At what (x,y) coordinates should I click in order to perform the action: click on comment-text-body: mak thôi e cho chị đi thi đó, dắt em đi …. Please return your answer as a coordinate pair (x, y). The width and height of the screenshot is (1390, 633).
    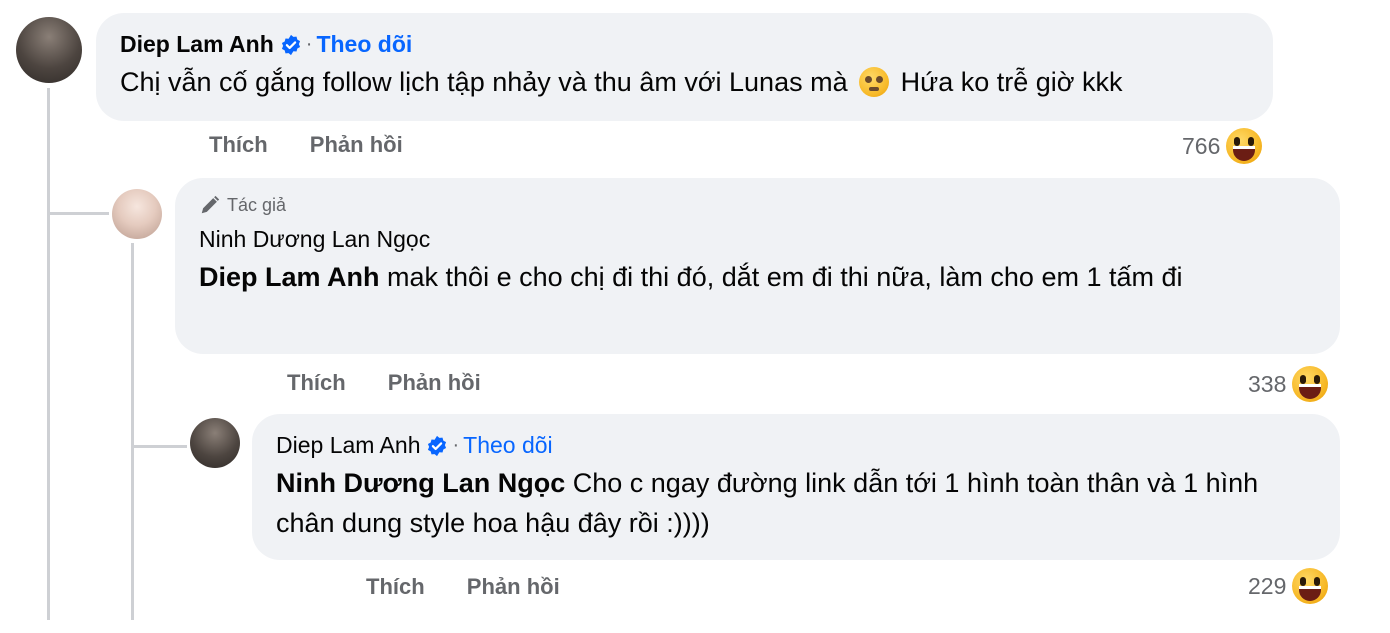
    Looking at the image, I should click on (785, 277).